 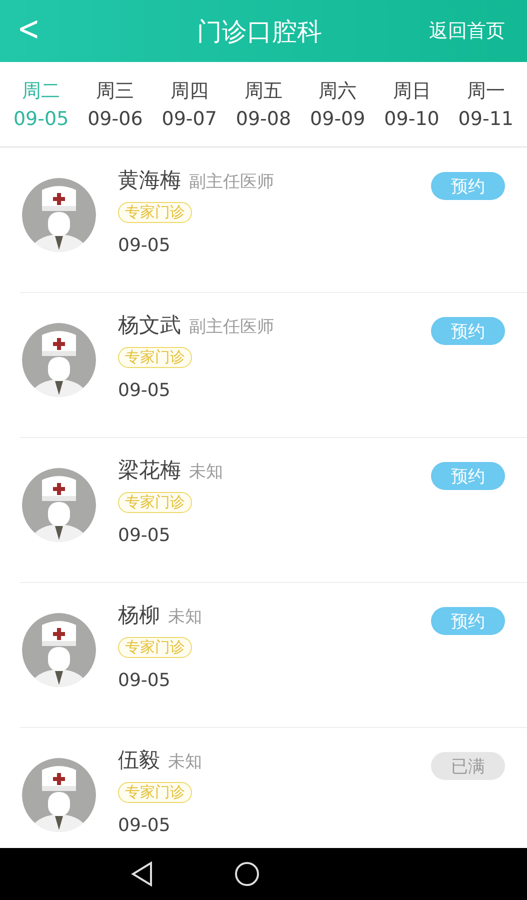 What do you see at coordinates (41, 104) in the screenshot?
I see `day-tab: 周二 09-05` at bounding box center [41, 104].